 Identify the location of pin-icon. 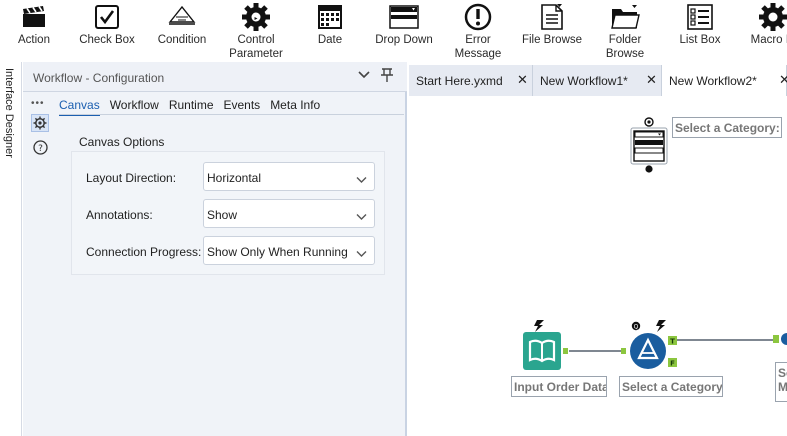
(387, 76).